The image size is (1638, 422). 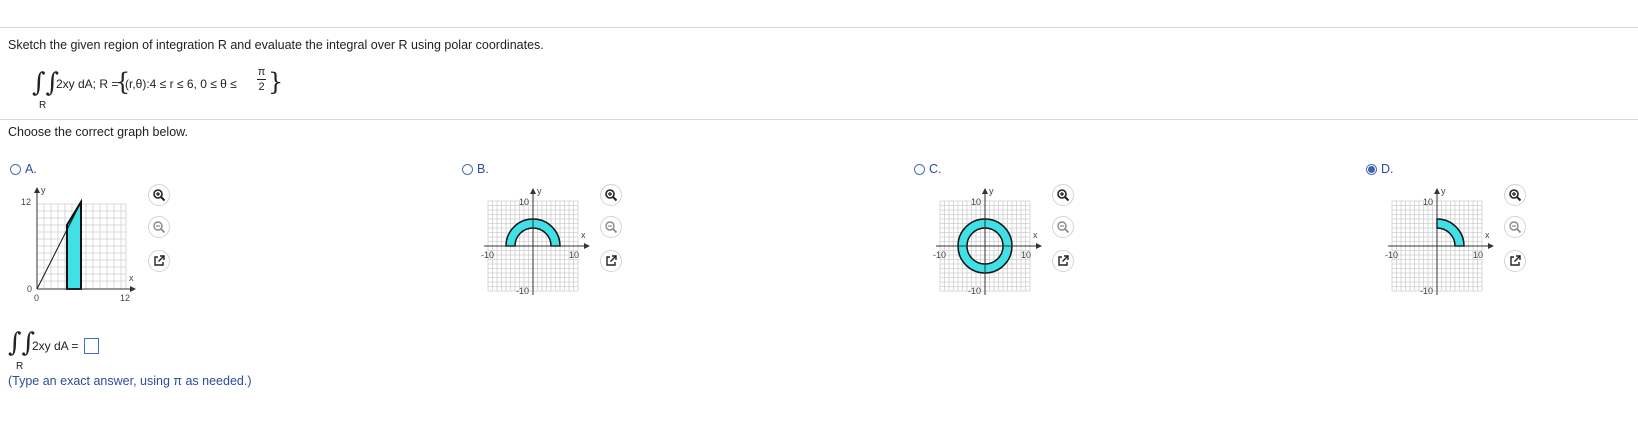 What do you see at coordinates (1039, 246) in the screenshot?
I see `graph-c-x-arrow` at bounding box center [1039, 246].